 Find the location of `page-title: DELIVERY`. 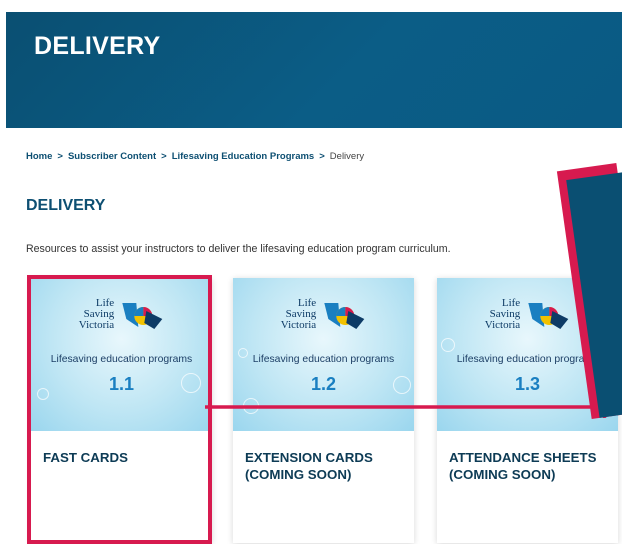

page-title: DELIVERY is located at coordinates (97, 46).